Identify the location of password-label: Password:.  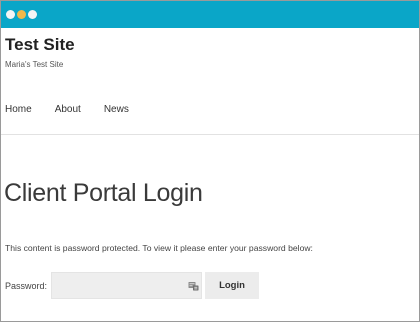
(26, 286).